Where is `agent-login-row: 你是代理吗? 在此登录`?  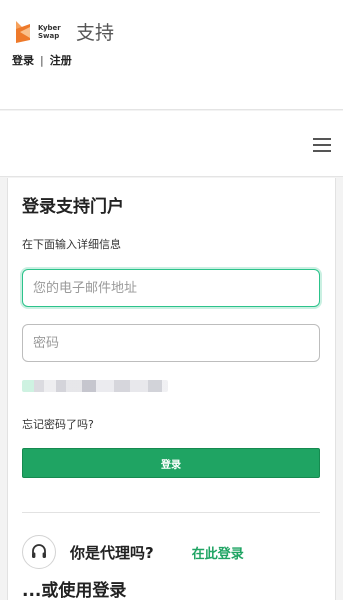
agent-login-row: 你是代理吗? 在此登录 is located at coordinates (171, 552).